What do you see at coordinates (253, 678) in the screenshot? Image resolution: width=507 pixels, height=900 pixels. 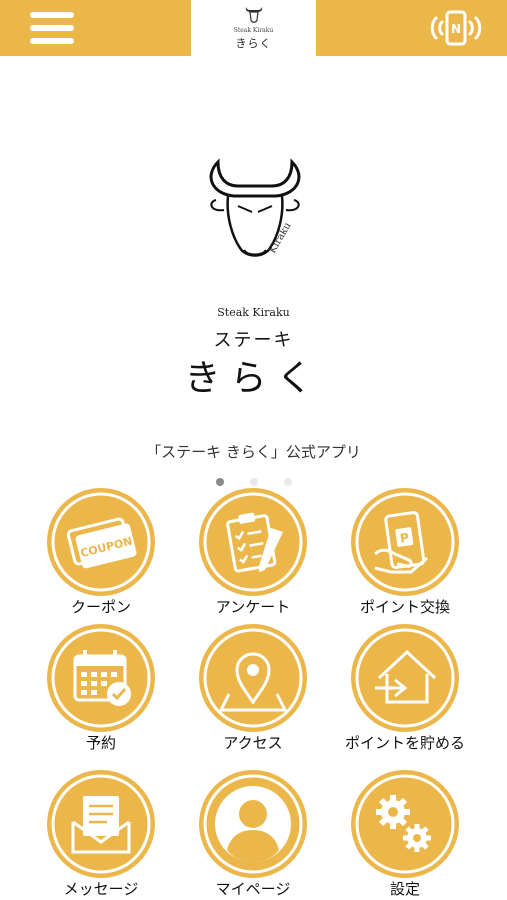 I see `map-pin-icon` at bounding box center [253, 678].